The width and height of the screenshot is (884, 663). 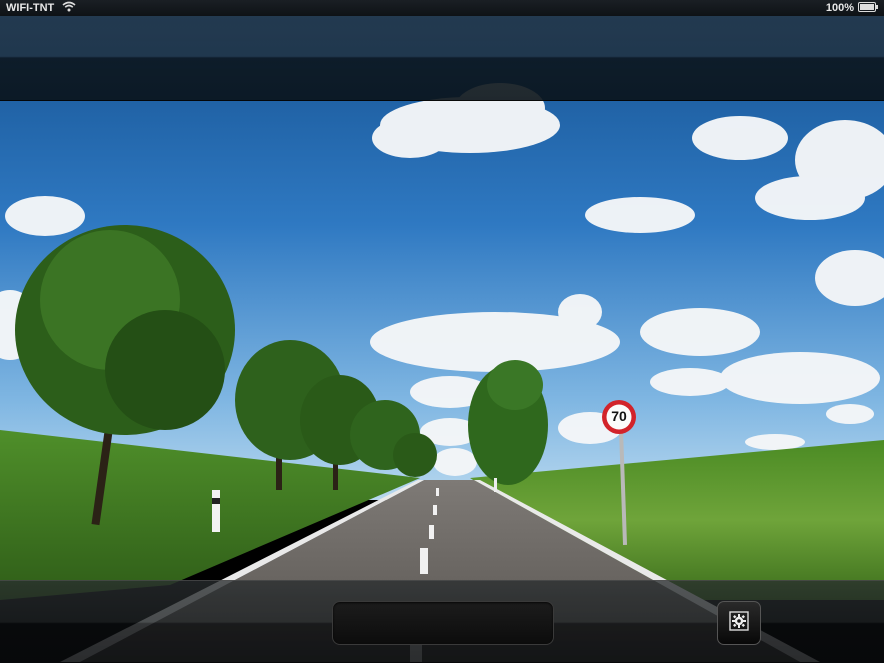 What do you see at coordinates (30, 8) in the screenshot?
I see `carrier-label: WIFI-TNT` at bounding box center [30, 8].